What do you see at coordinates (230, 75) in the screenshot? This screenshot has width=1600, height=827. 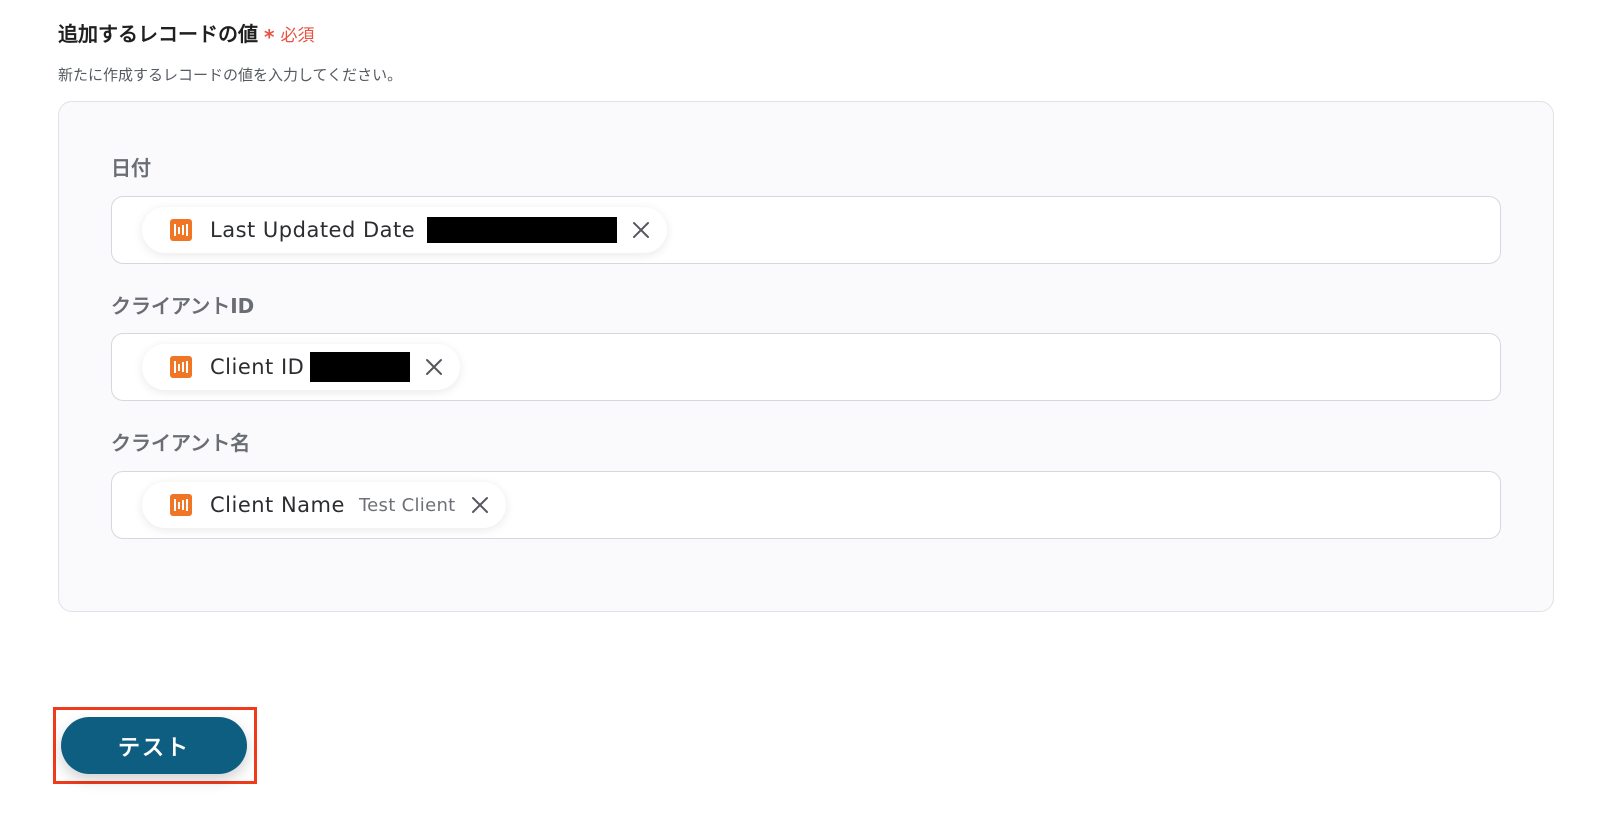 I see `section-description: 新たに作成するレコードの値を入力してください。` at bounding box center [230, 75].